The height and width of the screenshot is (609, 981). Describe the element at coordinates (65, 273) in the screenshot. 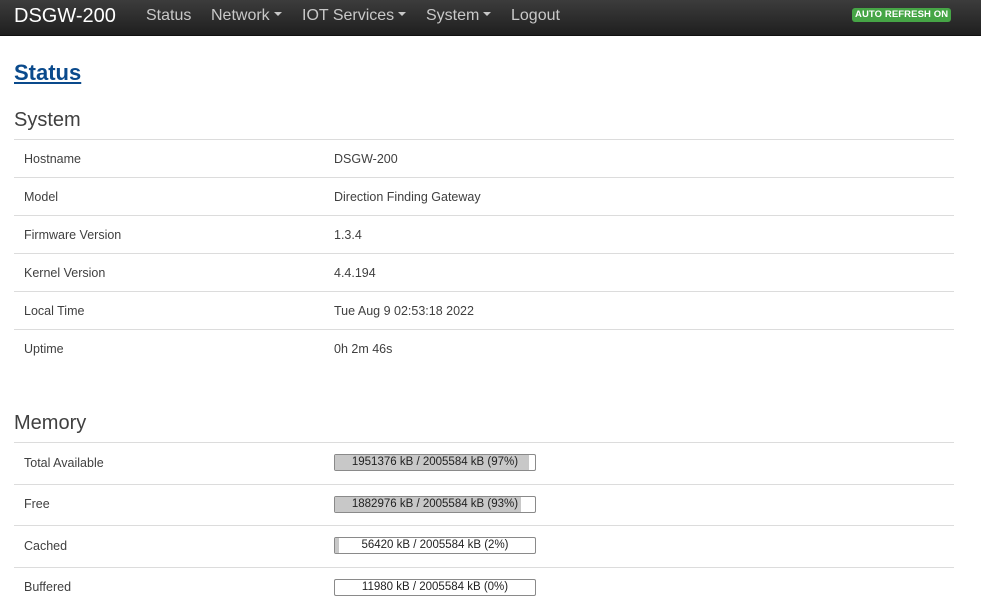

I see `row-key: Kernel Version` at that location.